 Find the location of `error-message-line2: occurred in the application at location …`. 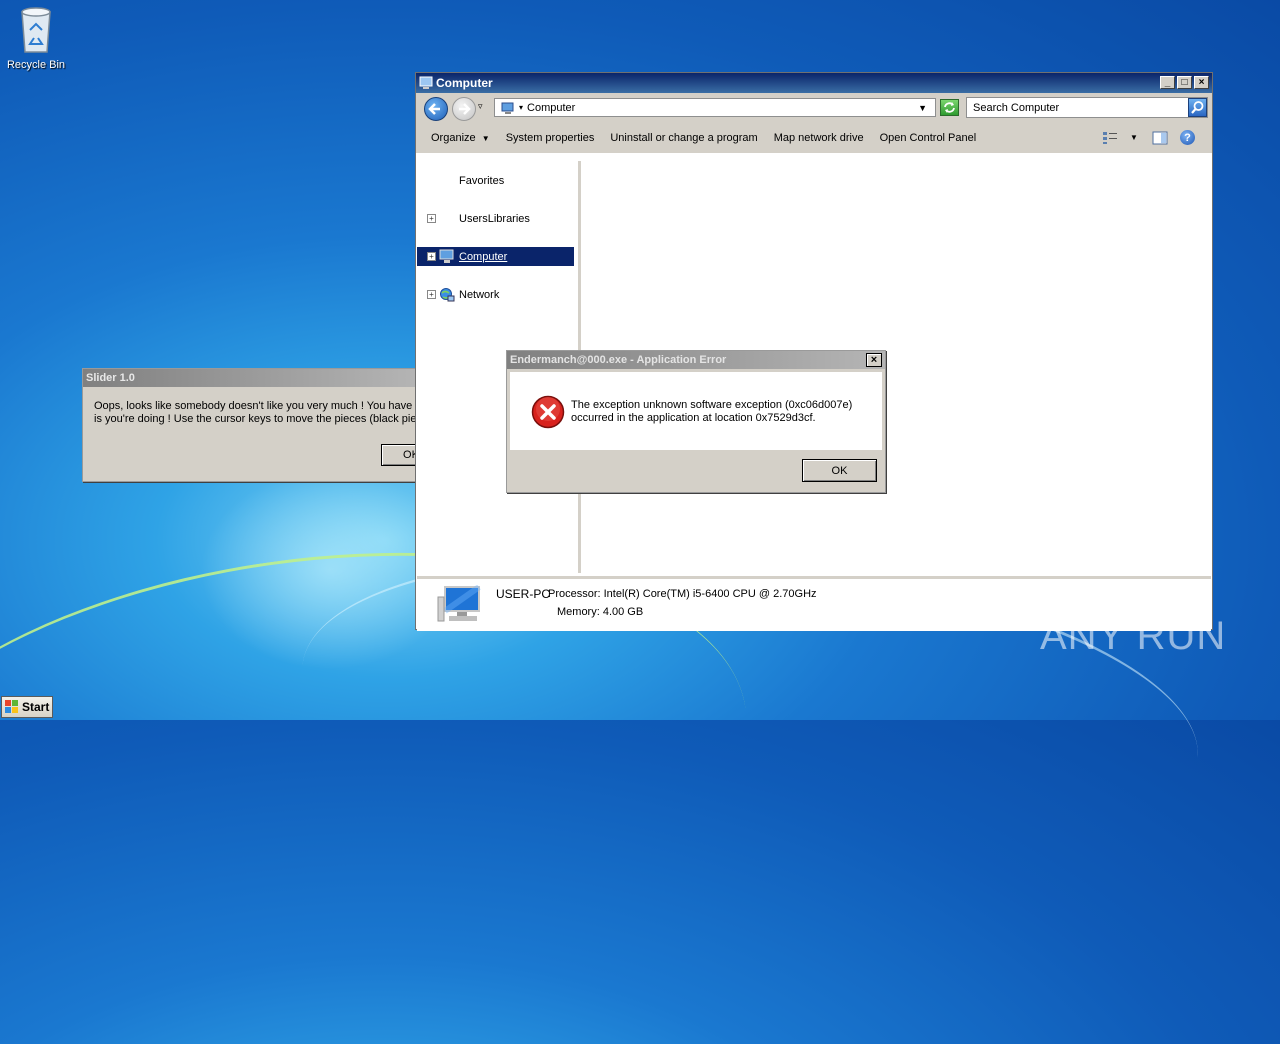

error-message-line2: occurred in the application at location … is located at coordinates (693, 418).